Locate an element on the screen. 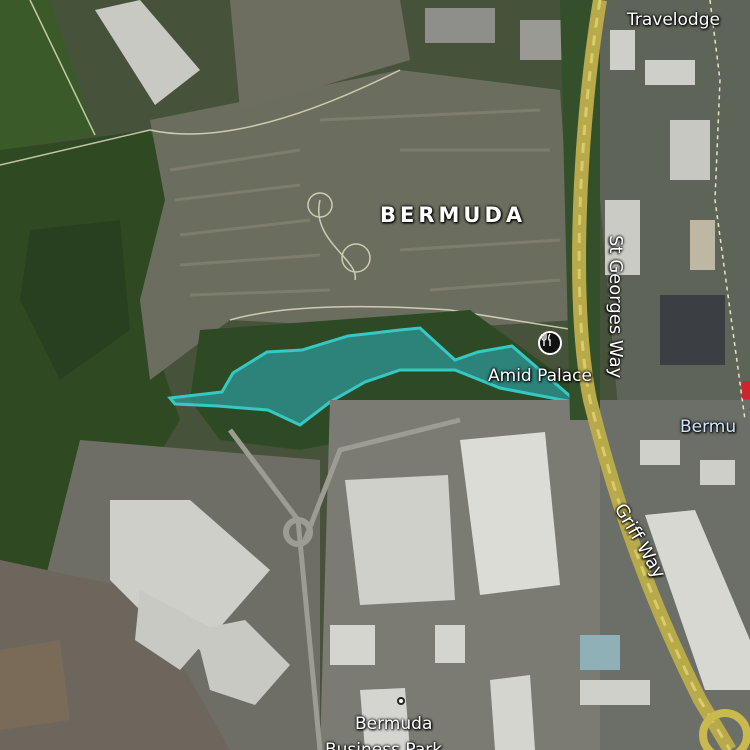 The image size is (750, 750). road-label-st-georges-way-wrap: St Georges Way is located at coordinates (615, 306).